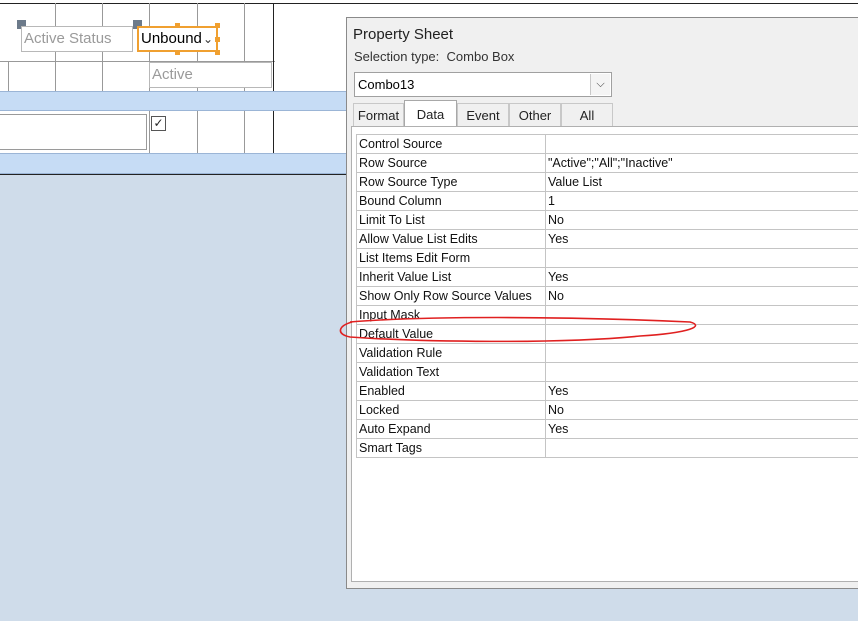 This screenshot has width=858, height=621. Describe the element at coordinates (386, 84) in the screenshot. I see `object-selector-value: Combo13` at that location.